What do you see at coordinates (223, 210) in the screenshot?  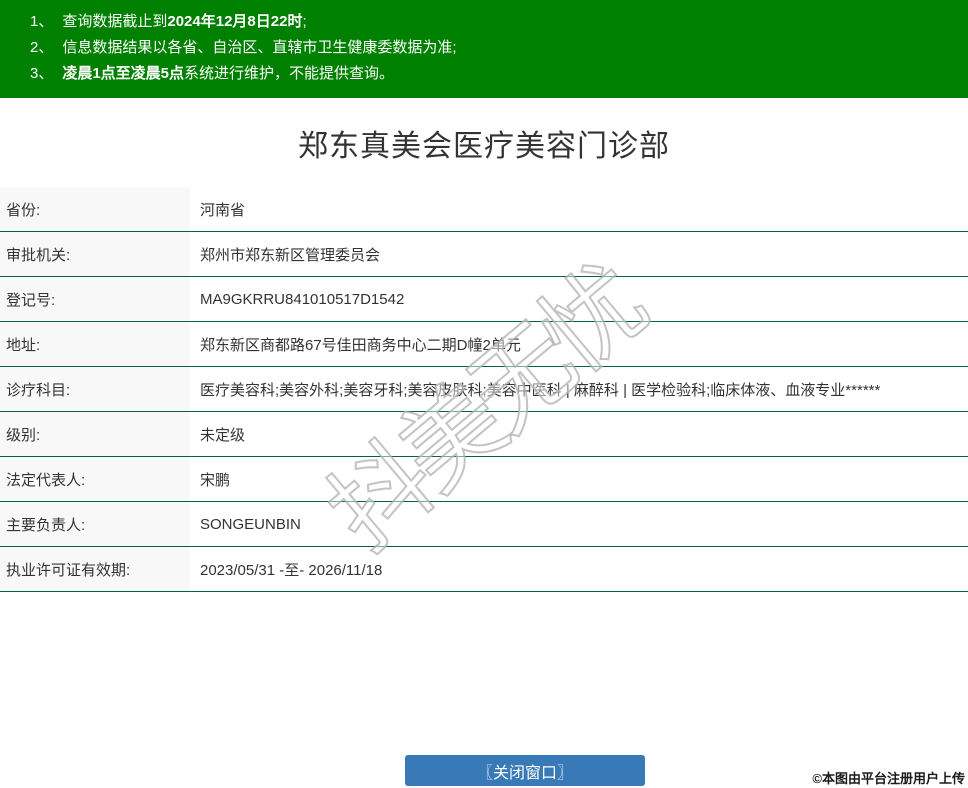 I see `row-value: 河南省` at bounding box center [223, 210].